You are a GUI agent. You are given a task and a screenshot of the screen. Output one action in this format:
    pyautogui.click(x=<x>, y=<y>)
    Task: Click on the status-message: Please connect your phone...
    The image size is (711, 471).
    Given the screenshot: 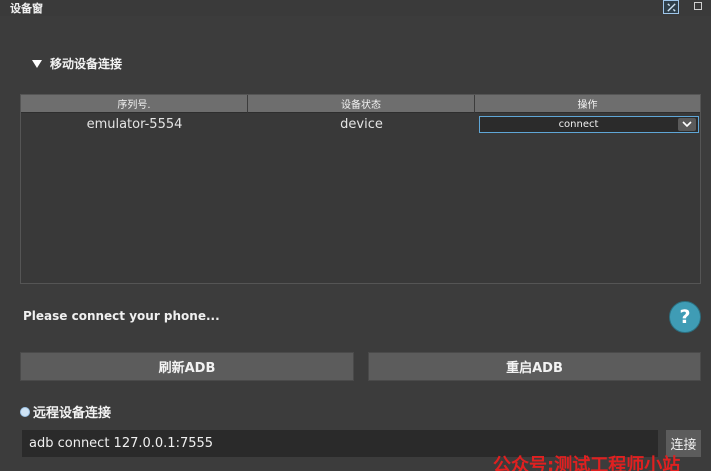 What is the action you would take?
    pyautogui.click(x=121, y=316)
    